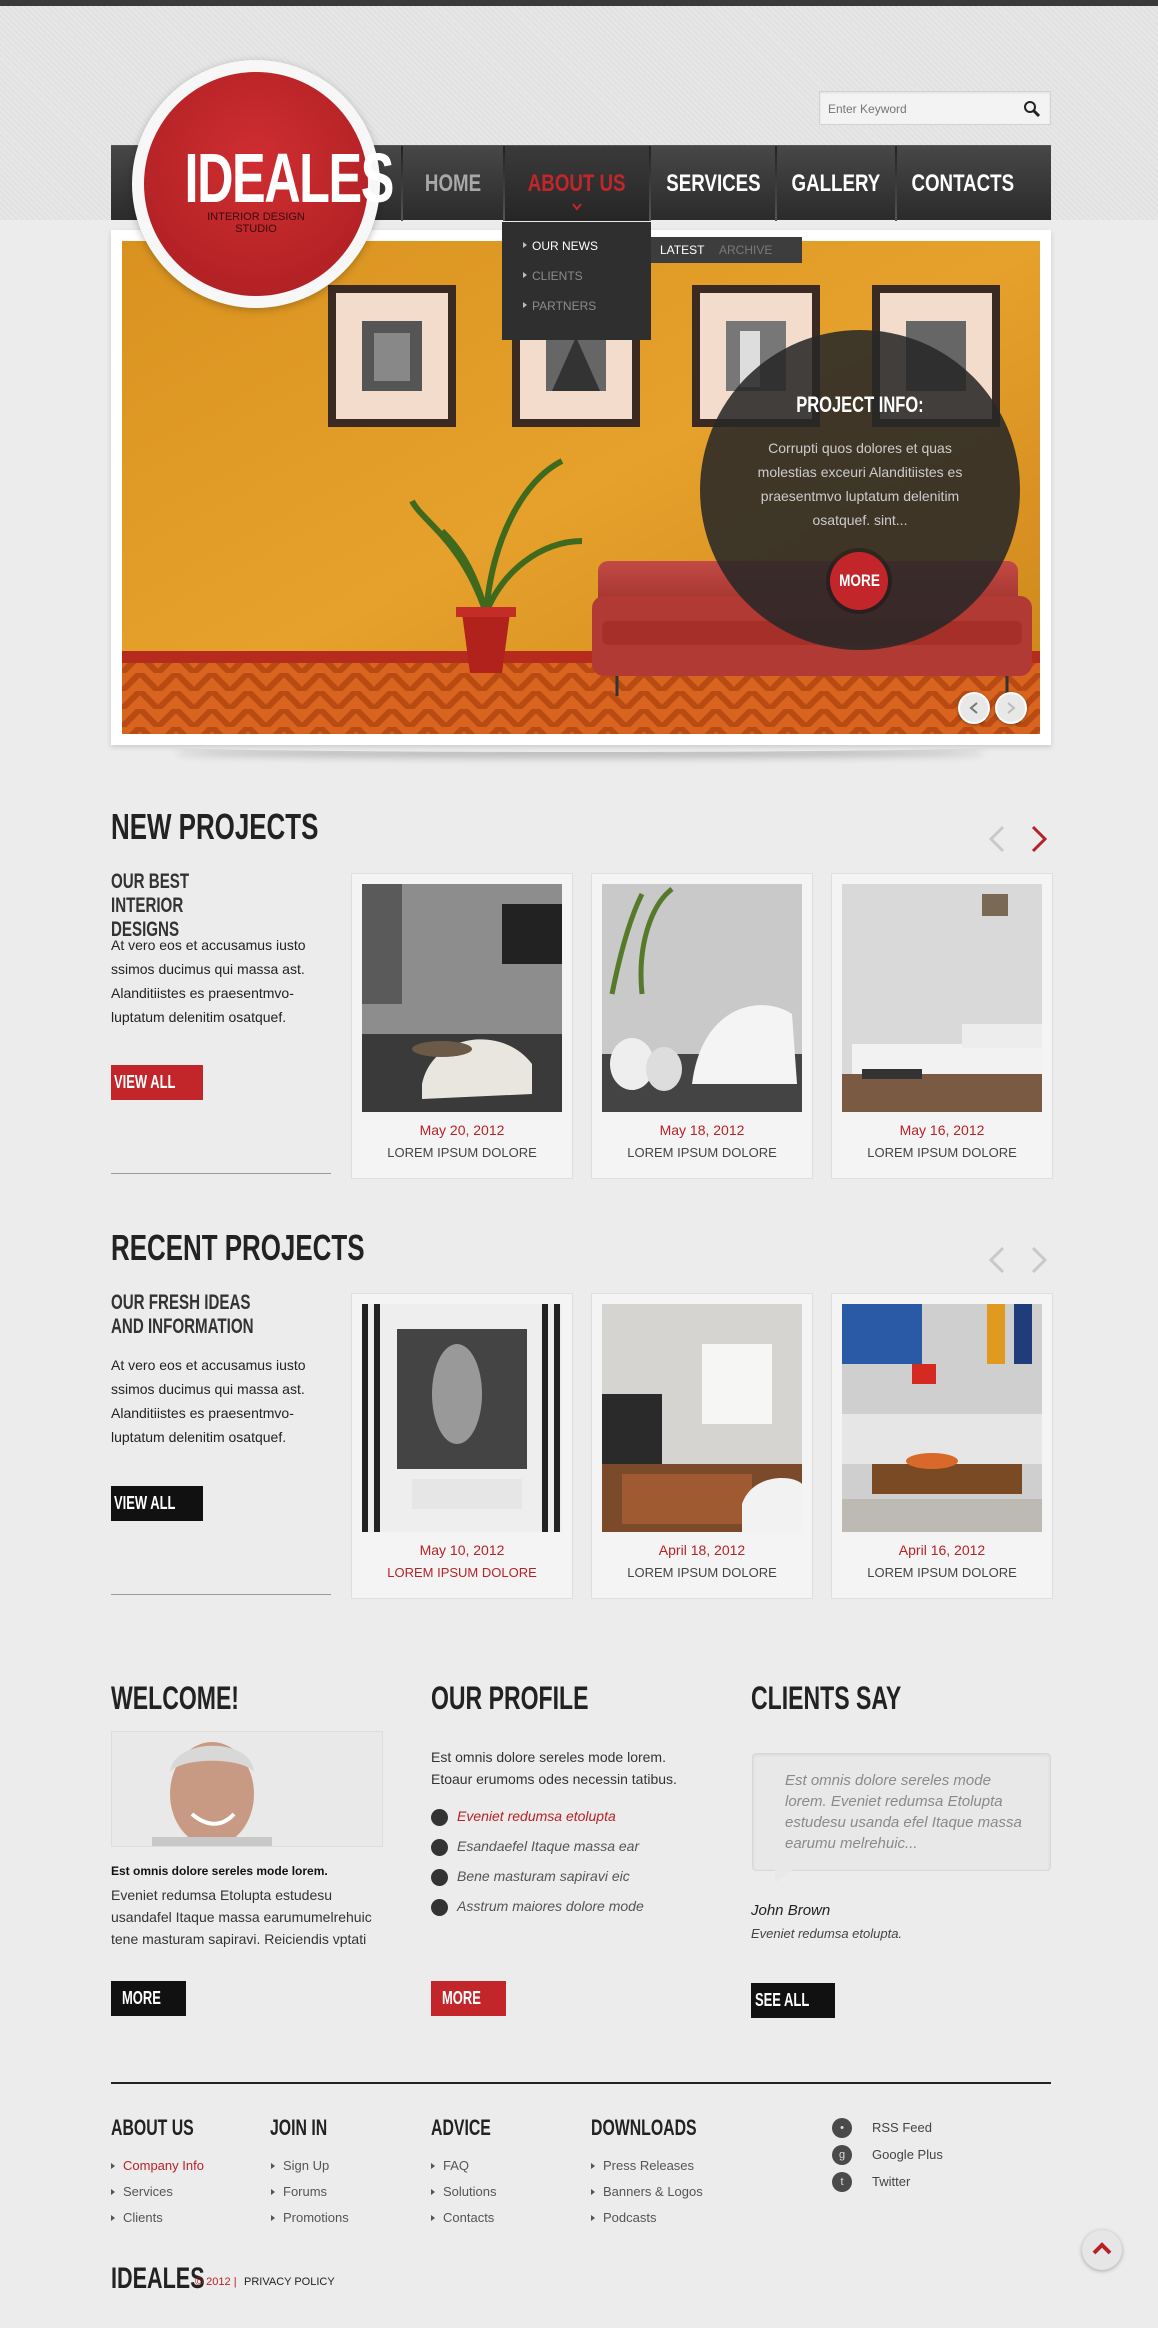  Describe the element at coordinates (623, 2217) in the screenshot. I see `footer-link: Podcasts` at that location.